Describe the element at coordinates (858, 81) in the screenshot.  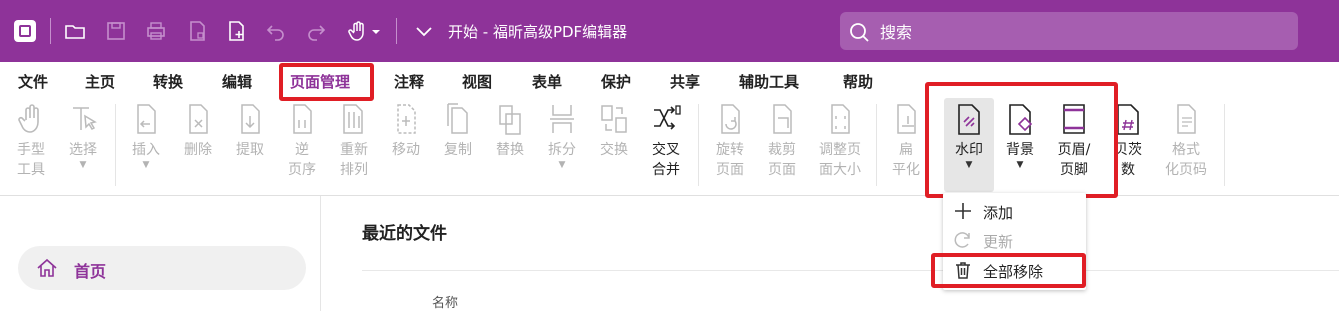
I see `tab-help: 帮助` at that location.